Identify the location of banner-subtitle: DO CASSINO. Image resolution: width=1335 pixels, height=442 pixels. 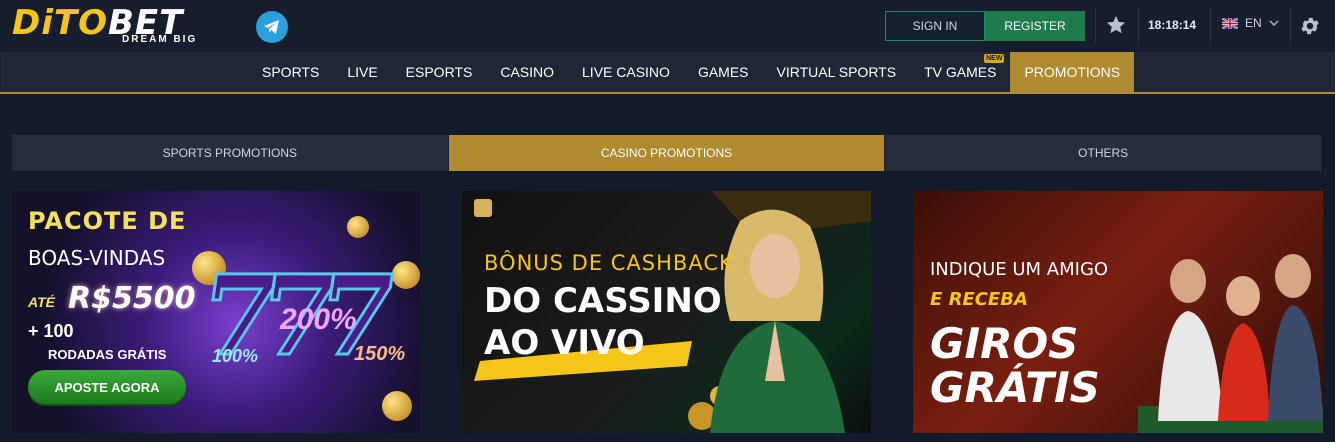
(603, 301).